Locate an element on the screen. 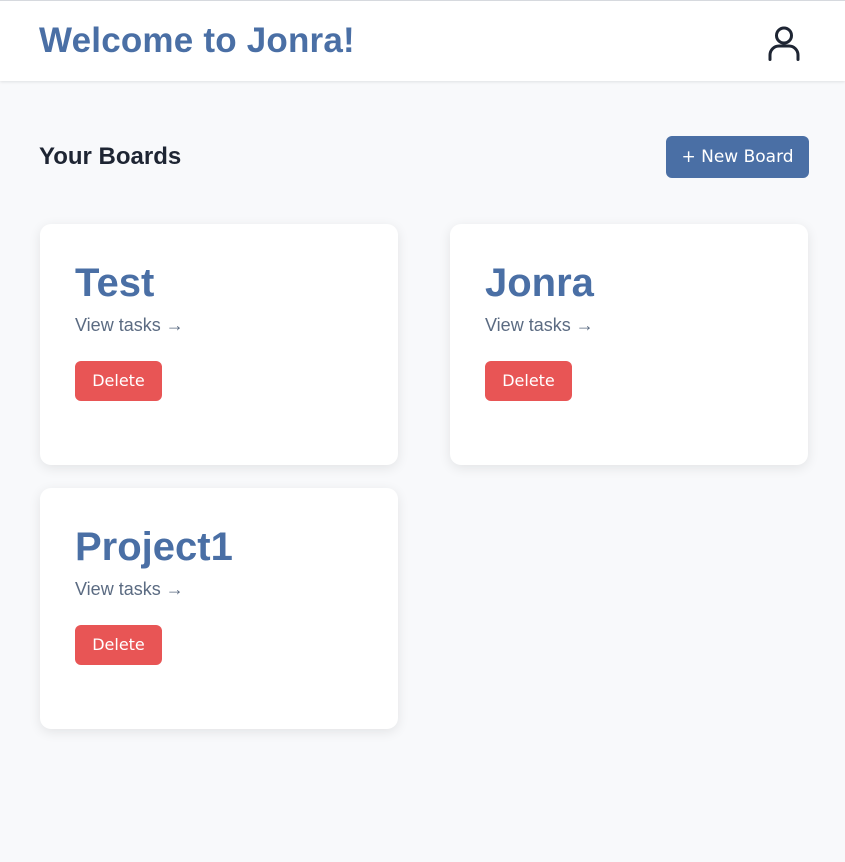 Image resolution: width=845 pixels, height=862 pixels. board-title: Jonra is located at coordinates (539, 283).